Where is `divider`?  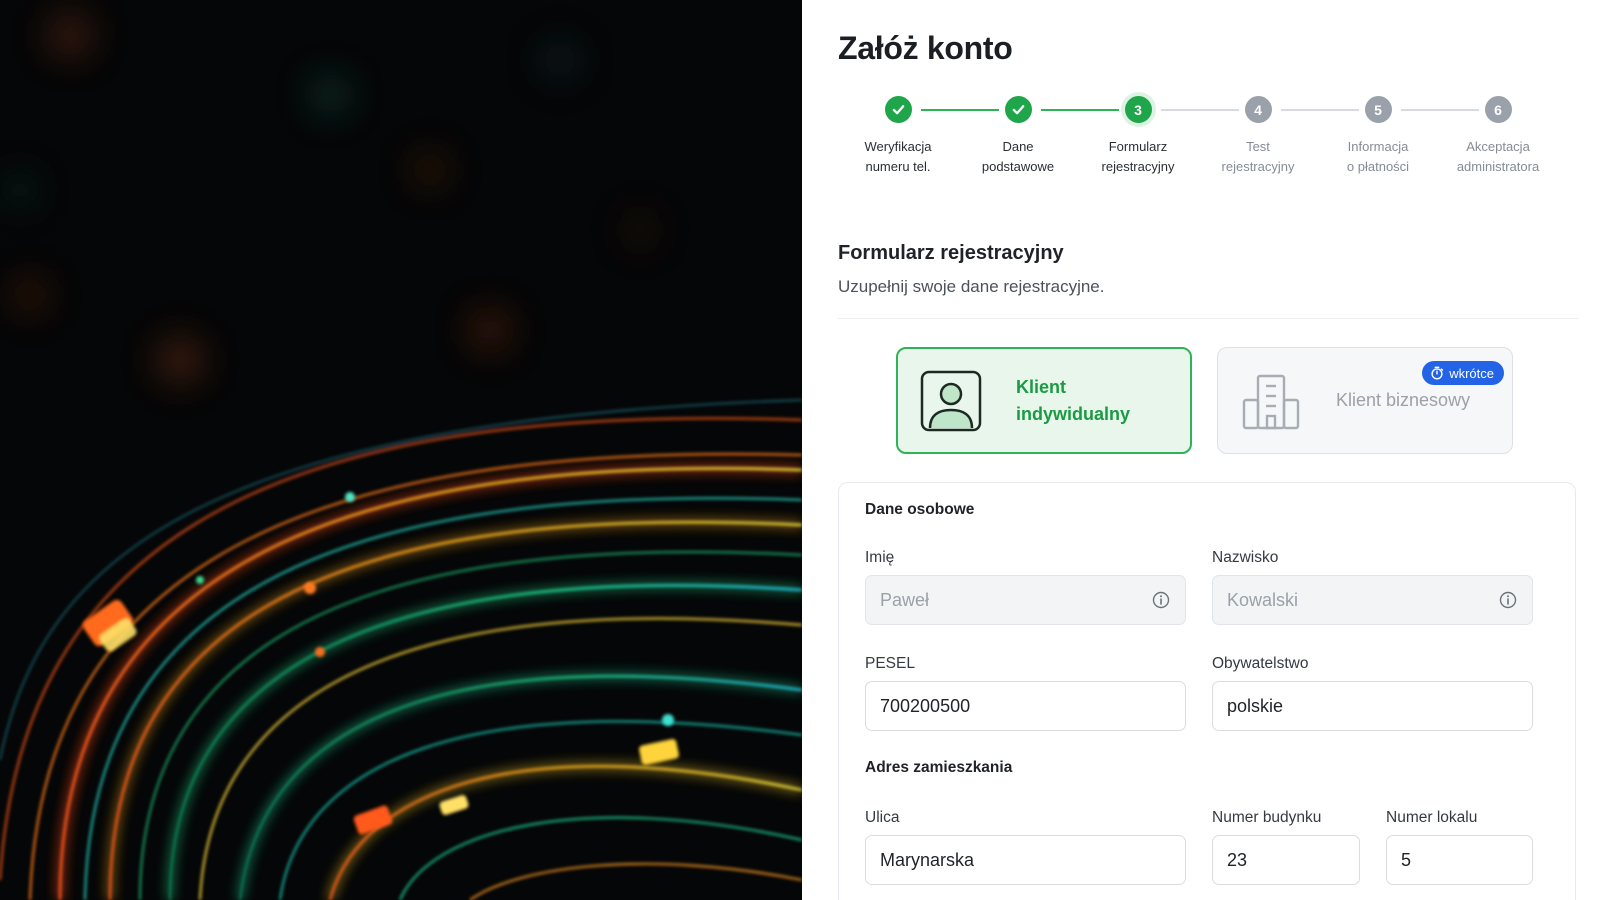
divider is located at coordinates (1208, 318).